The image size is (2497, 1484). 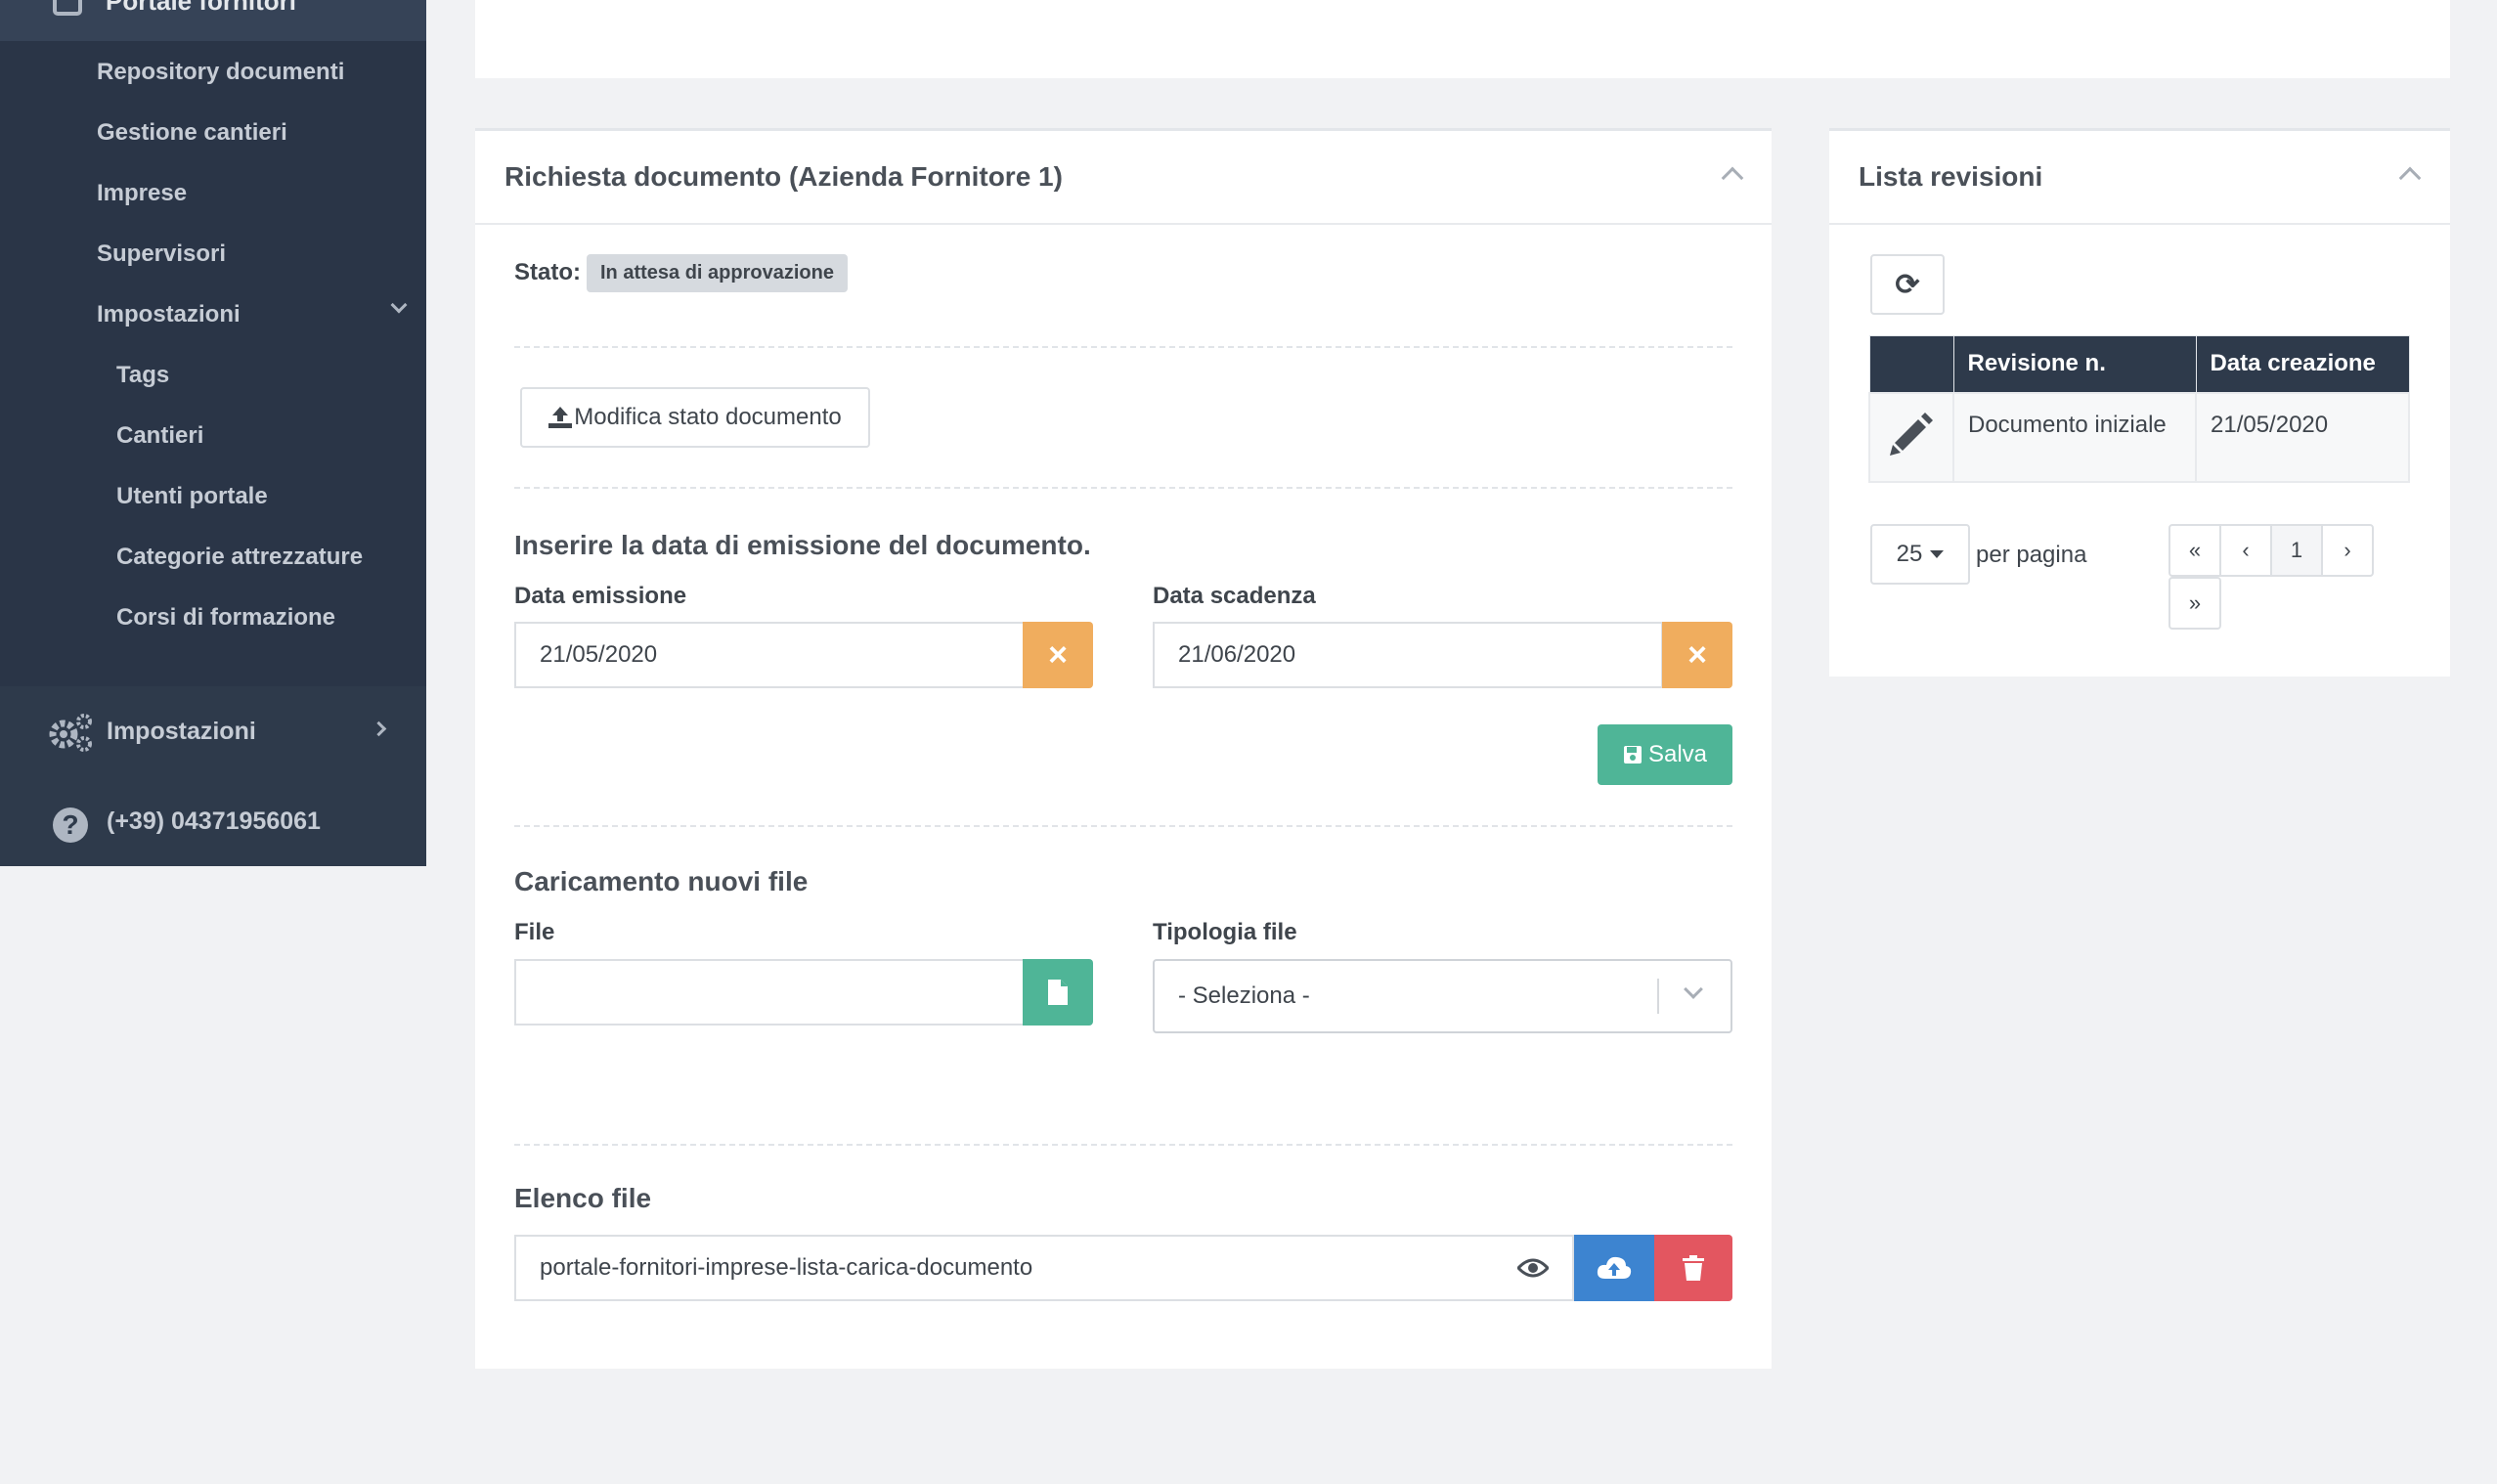 I want to click on table-header-row: Revisione n. Data creazione, so click(x=2139, y=364).